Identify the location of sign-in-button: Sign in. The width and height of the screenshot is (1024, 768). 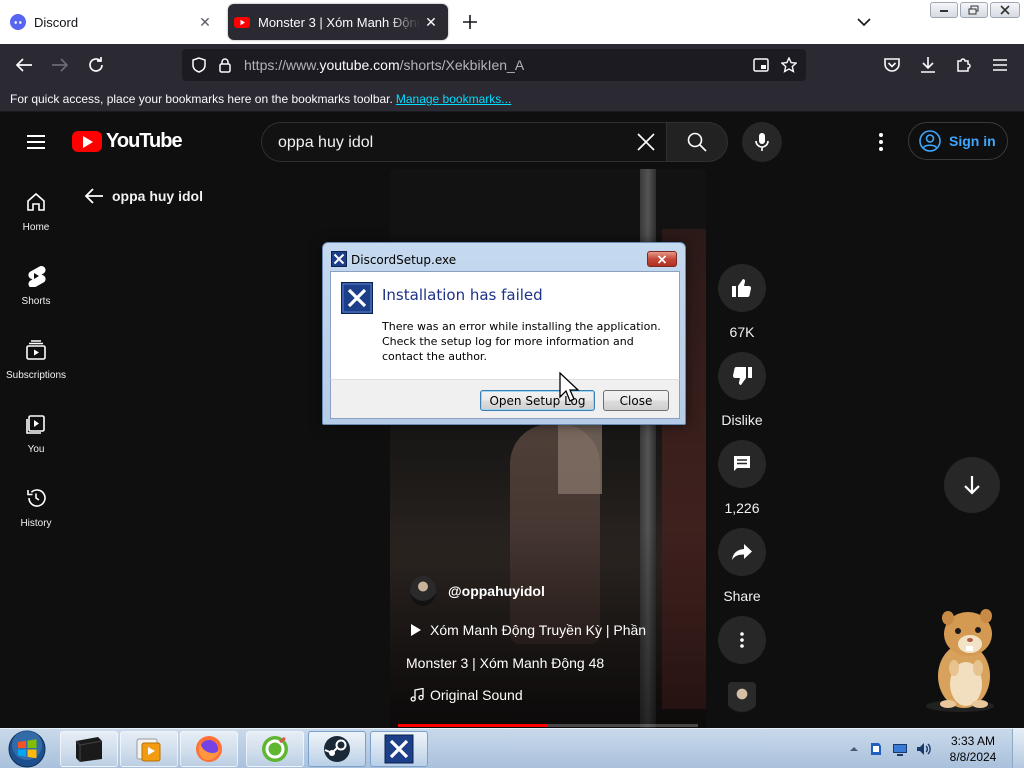
(958, 141).